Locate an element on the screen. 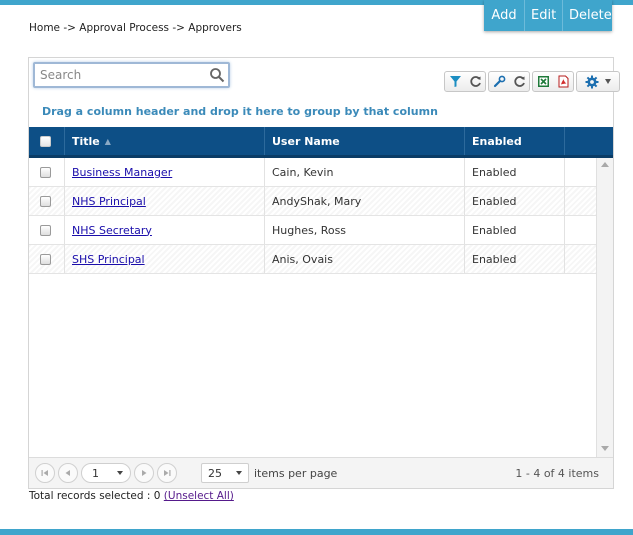  select-all-checkbox is located at coordinates (45, 141).